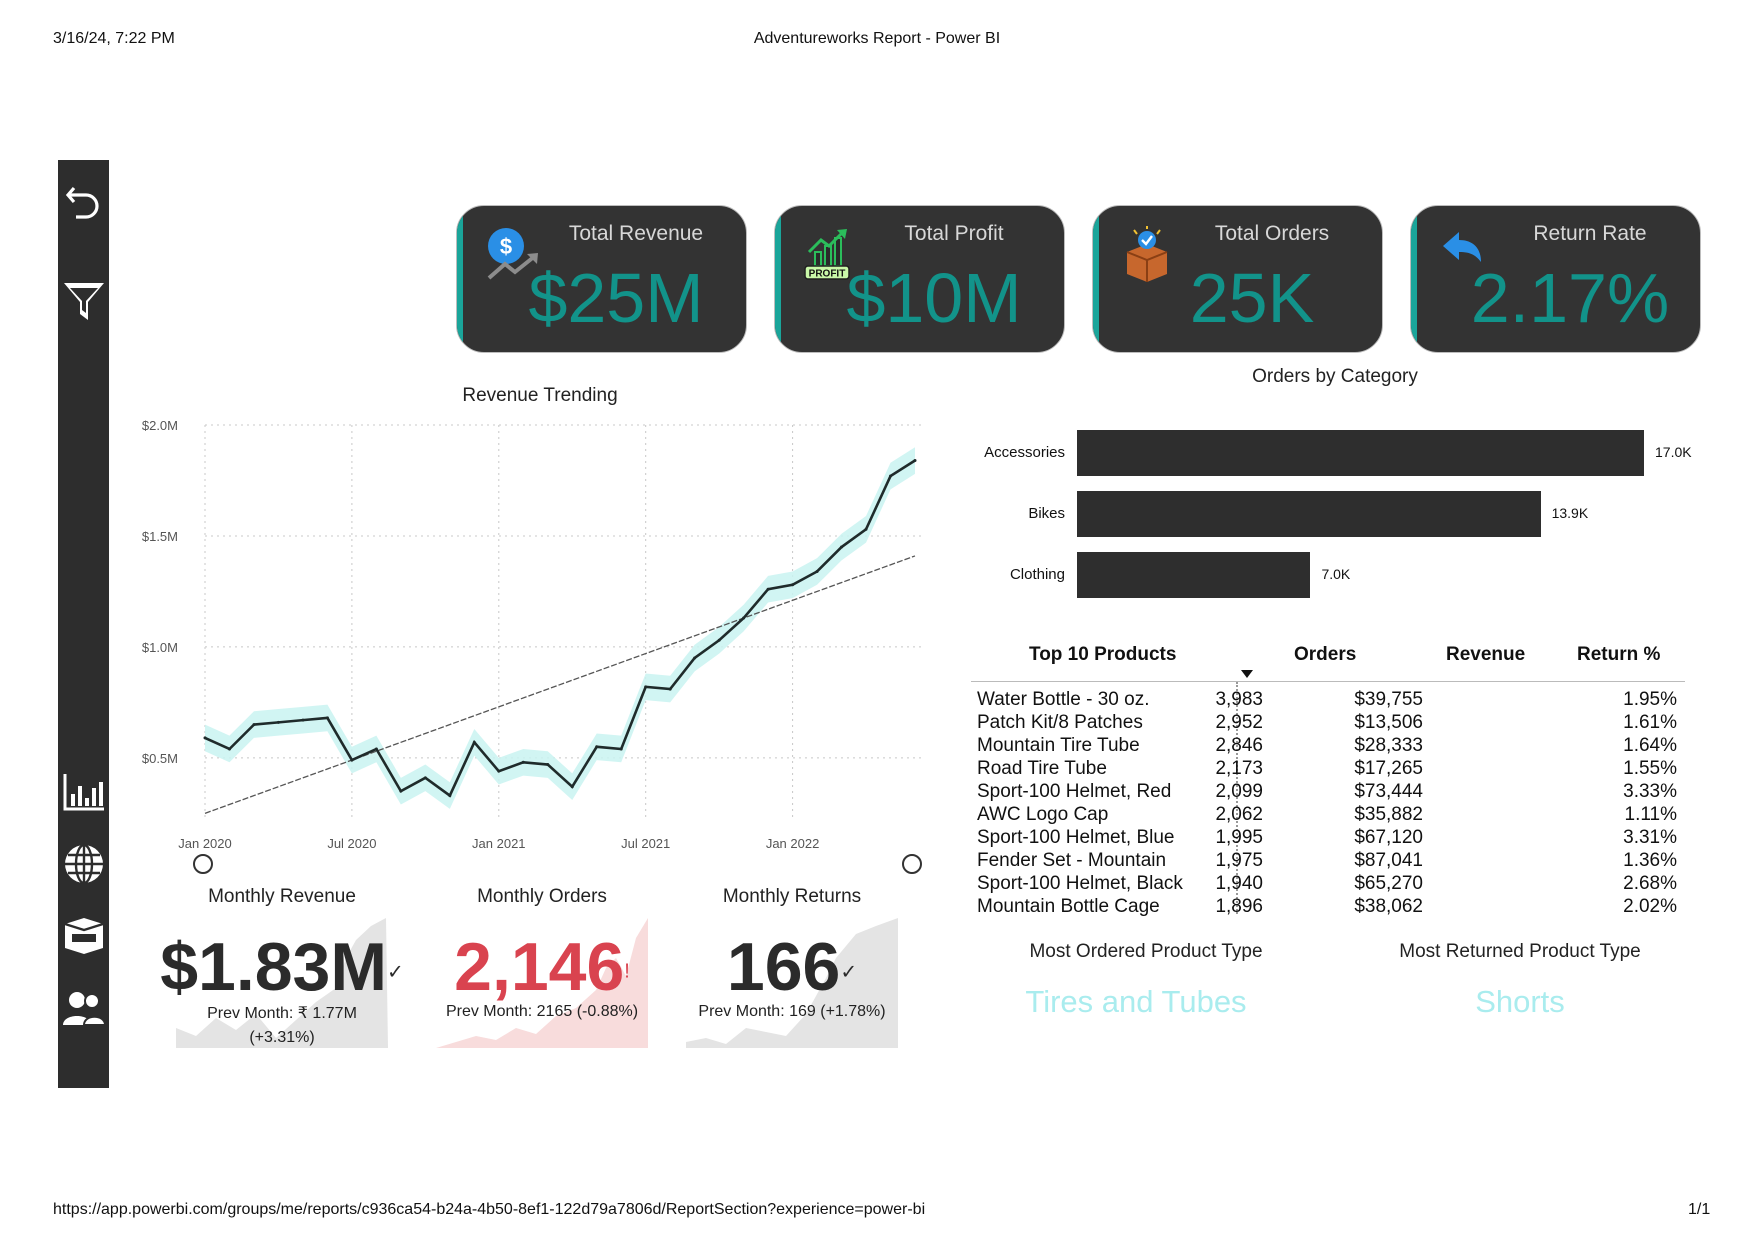  What do you see at coordinates (1046, 513) in the screenshot?
I see `category-label: Bikes` at bounding box center [1046, 513].